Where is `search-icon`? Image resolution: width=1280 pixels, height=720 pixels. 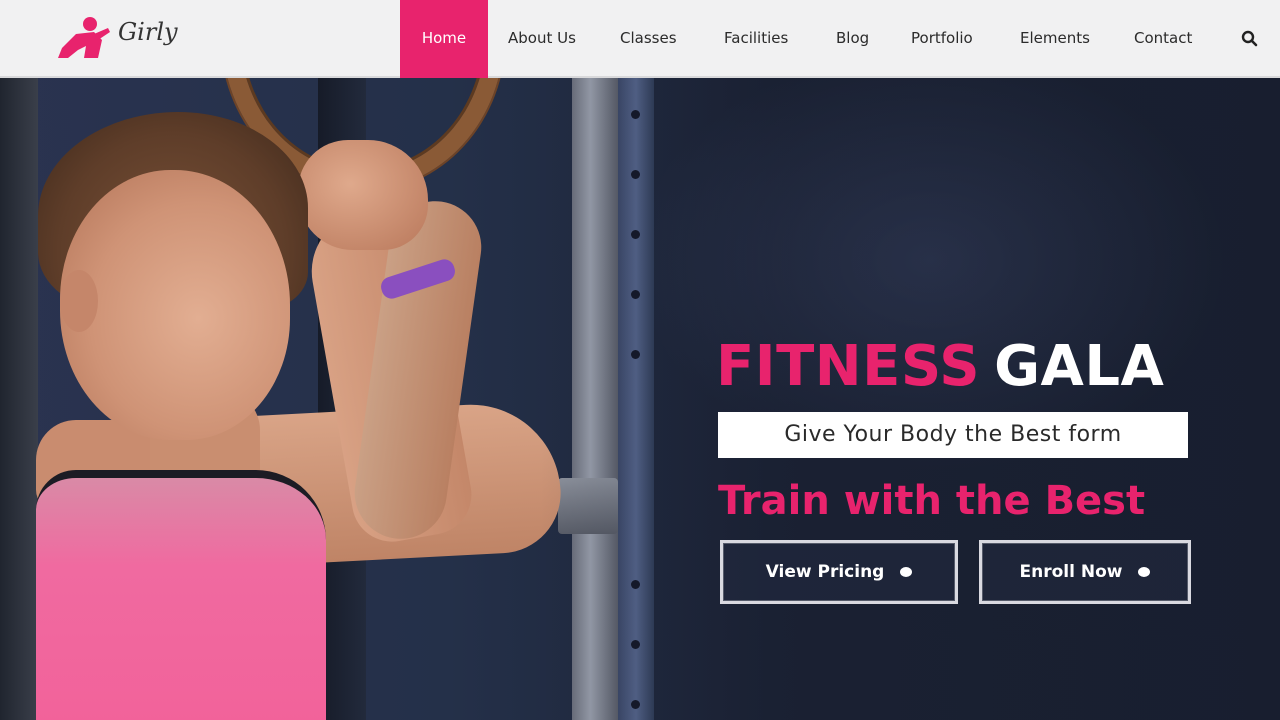
search-icon is located at coordinates (1250, 39).